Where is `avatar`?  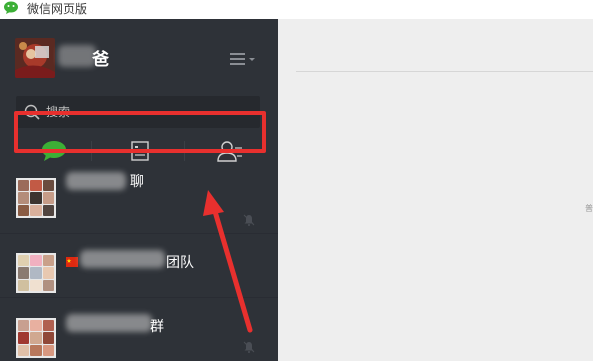 avatar is located at coordinates (35, 58).